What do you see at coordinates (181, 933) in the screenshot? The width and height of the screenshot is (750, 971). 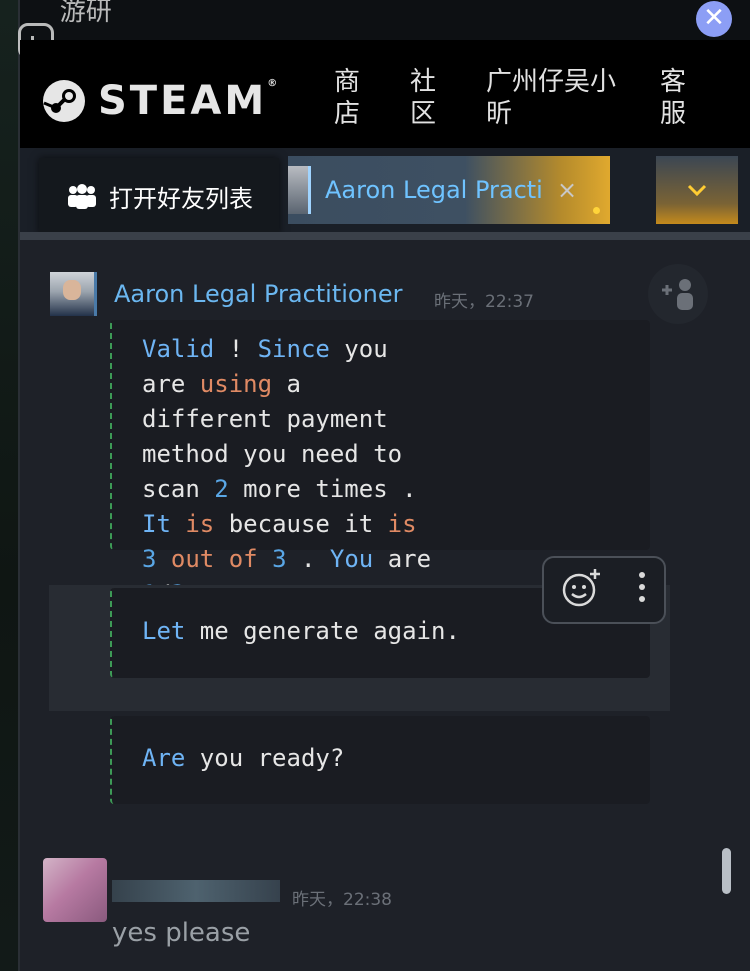 I see `reply-message: yes please` at bounding box center [181, 933].